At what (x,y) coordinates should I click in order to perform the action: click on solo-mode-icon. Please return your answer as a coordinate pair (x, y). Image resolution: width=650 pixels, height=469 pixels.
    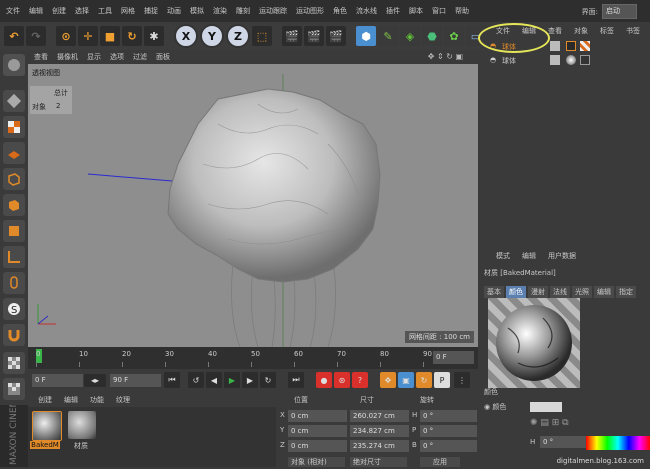
    Looking at the image, I should click on (14, 363).